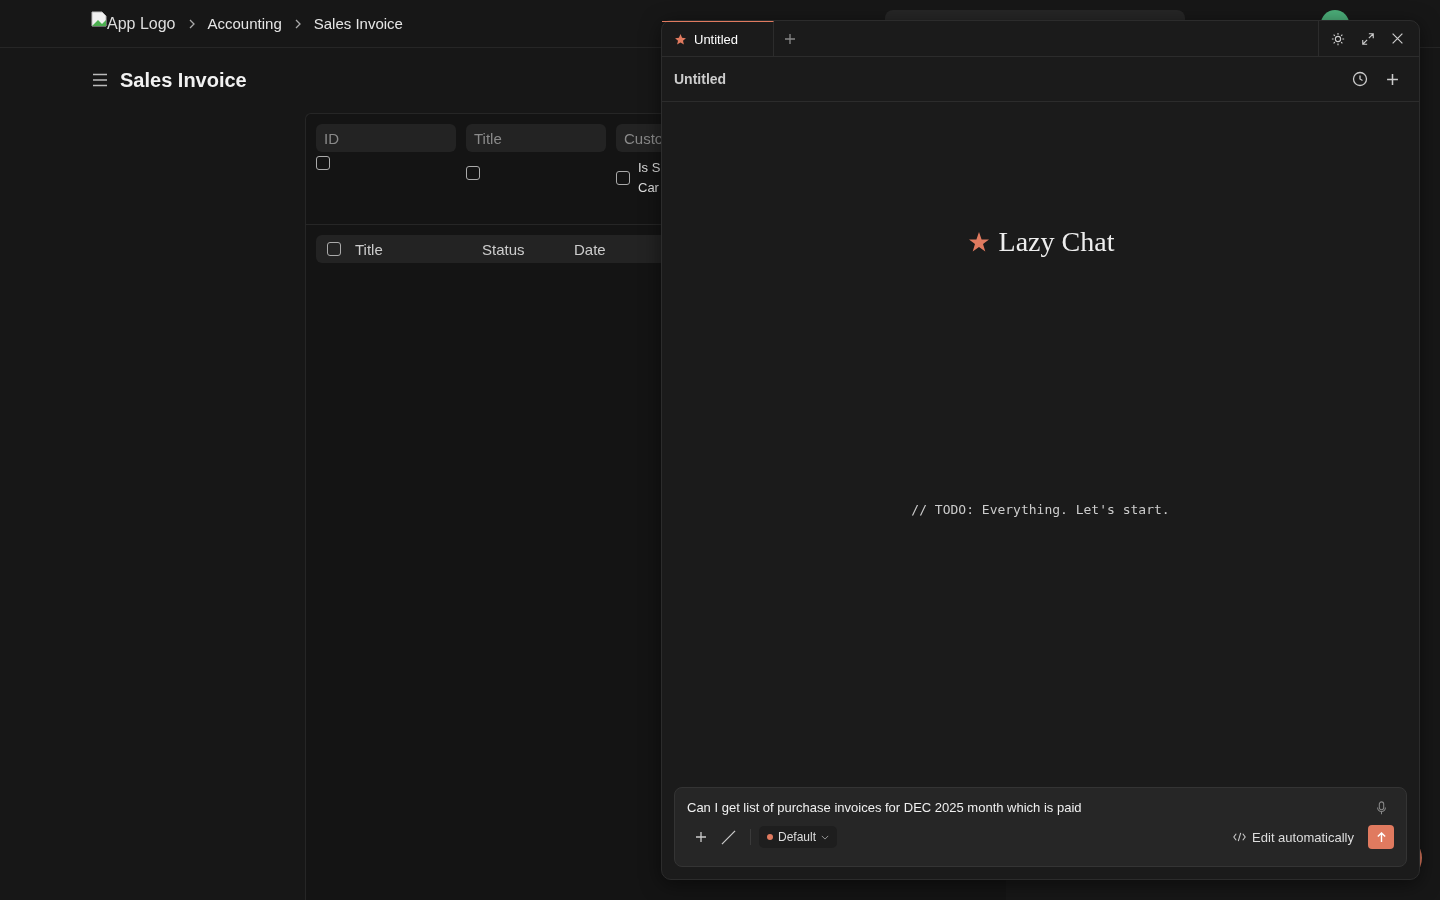 Image resolution: width=1440 pixels, height=900 pixels. What do you see at coordinates (1368, 38) in the screenshot?
I see `expand-icon` at bounding box center [1368, 38].